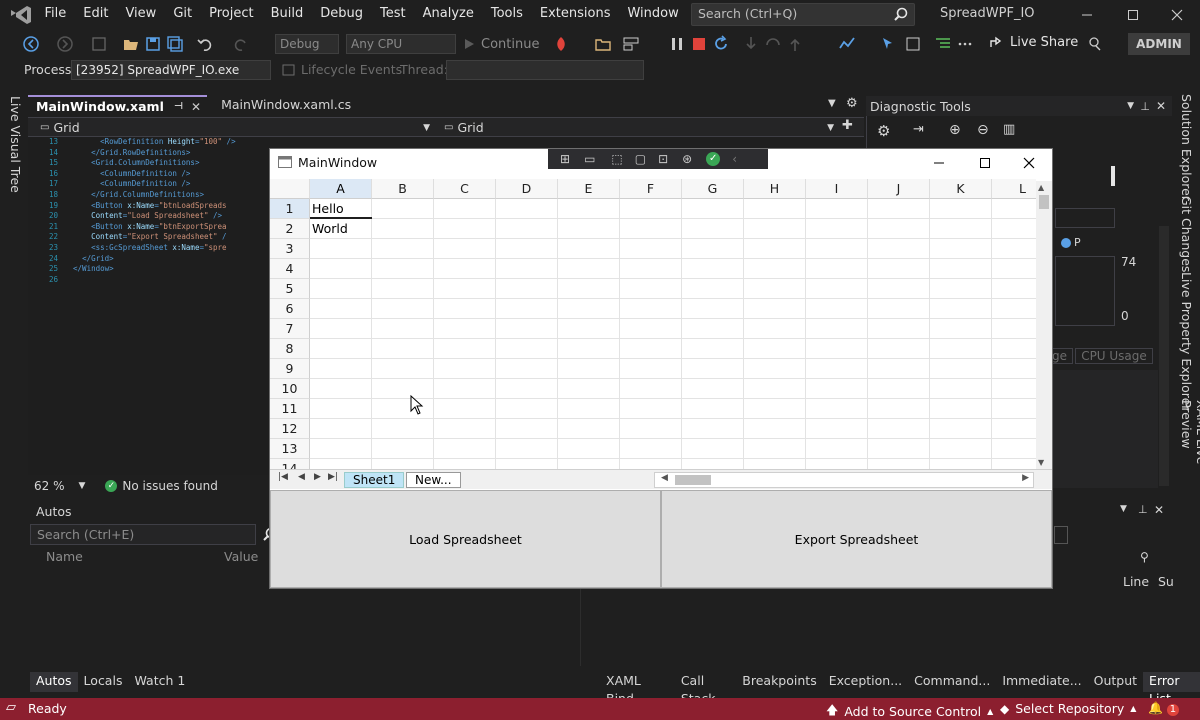 The width and height of the screenshot is (1200, 720). What do you see at coordinates (307, 44) in the screenshot?
I see `configuration-dropdown: Debug` at bounding box center [307, 44].